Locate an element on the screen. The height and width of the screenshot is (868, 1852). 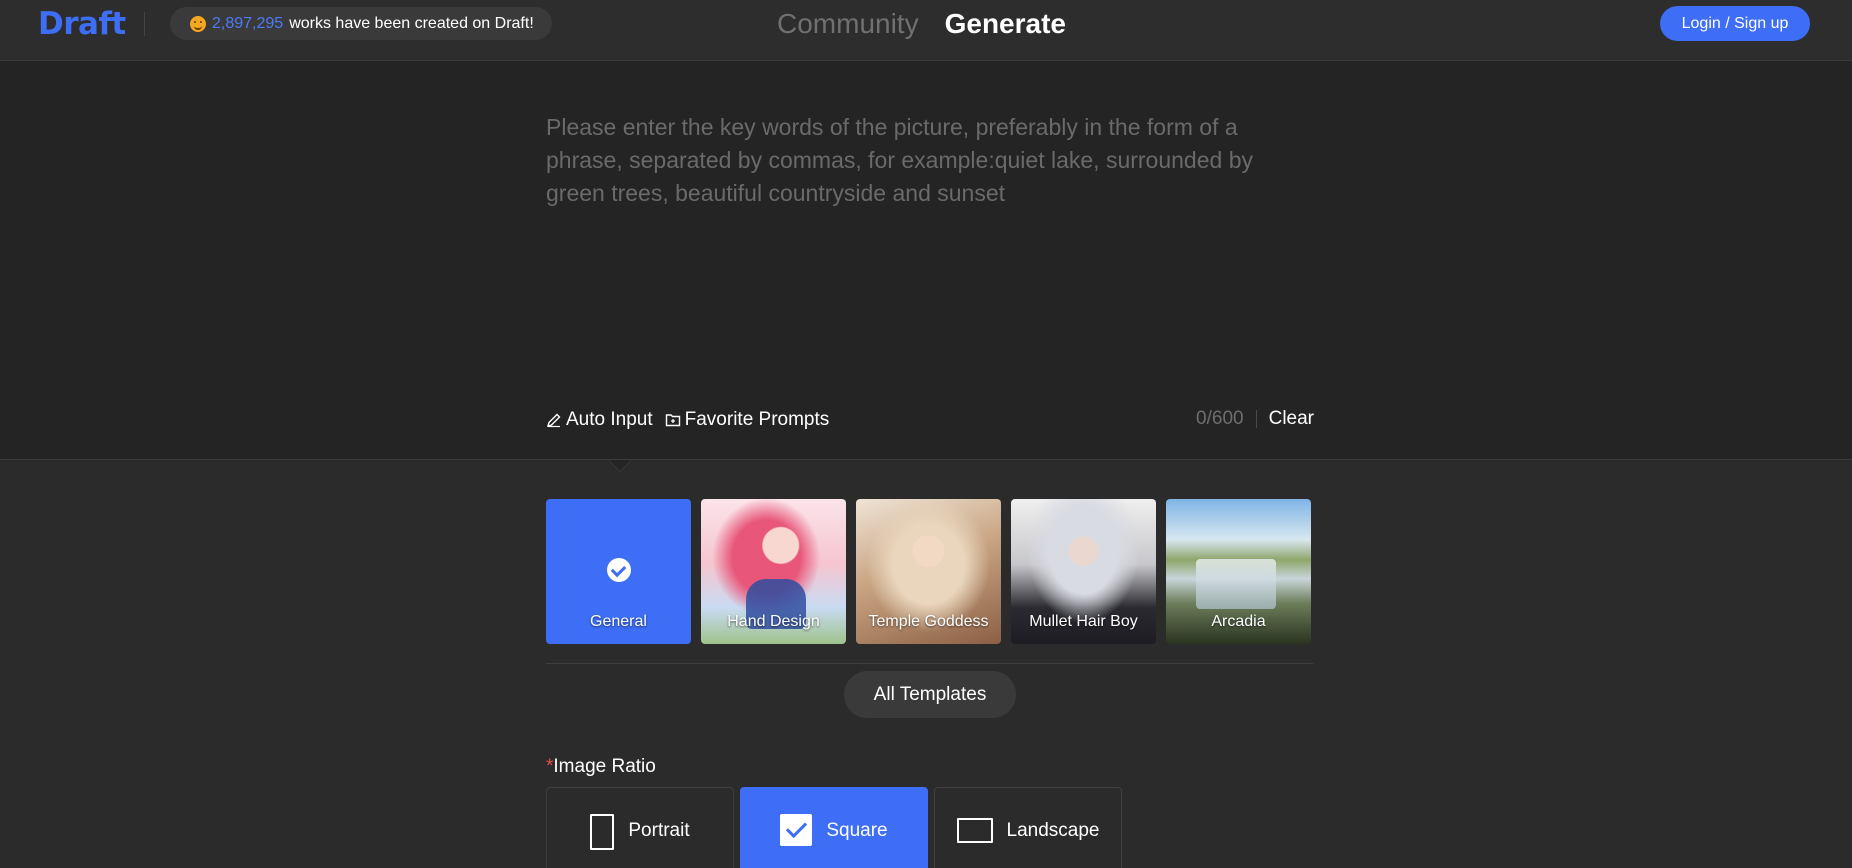
template-label: Mullet Hair Boy is located at coordinates (1083, 621).